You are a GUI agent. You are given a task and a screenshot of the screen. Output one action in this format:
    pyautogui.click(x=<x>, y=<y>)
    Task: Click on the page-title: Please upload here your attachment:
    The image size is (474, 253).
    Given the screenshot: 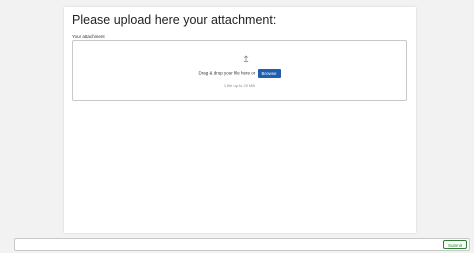 What is the action you would take?
    pyautogui.click(x=174, y=20)
    